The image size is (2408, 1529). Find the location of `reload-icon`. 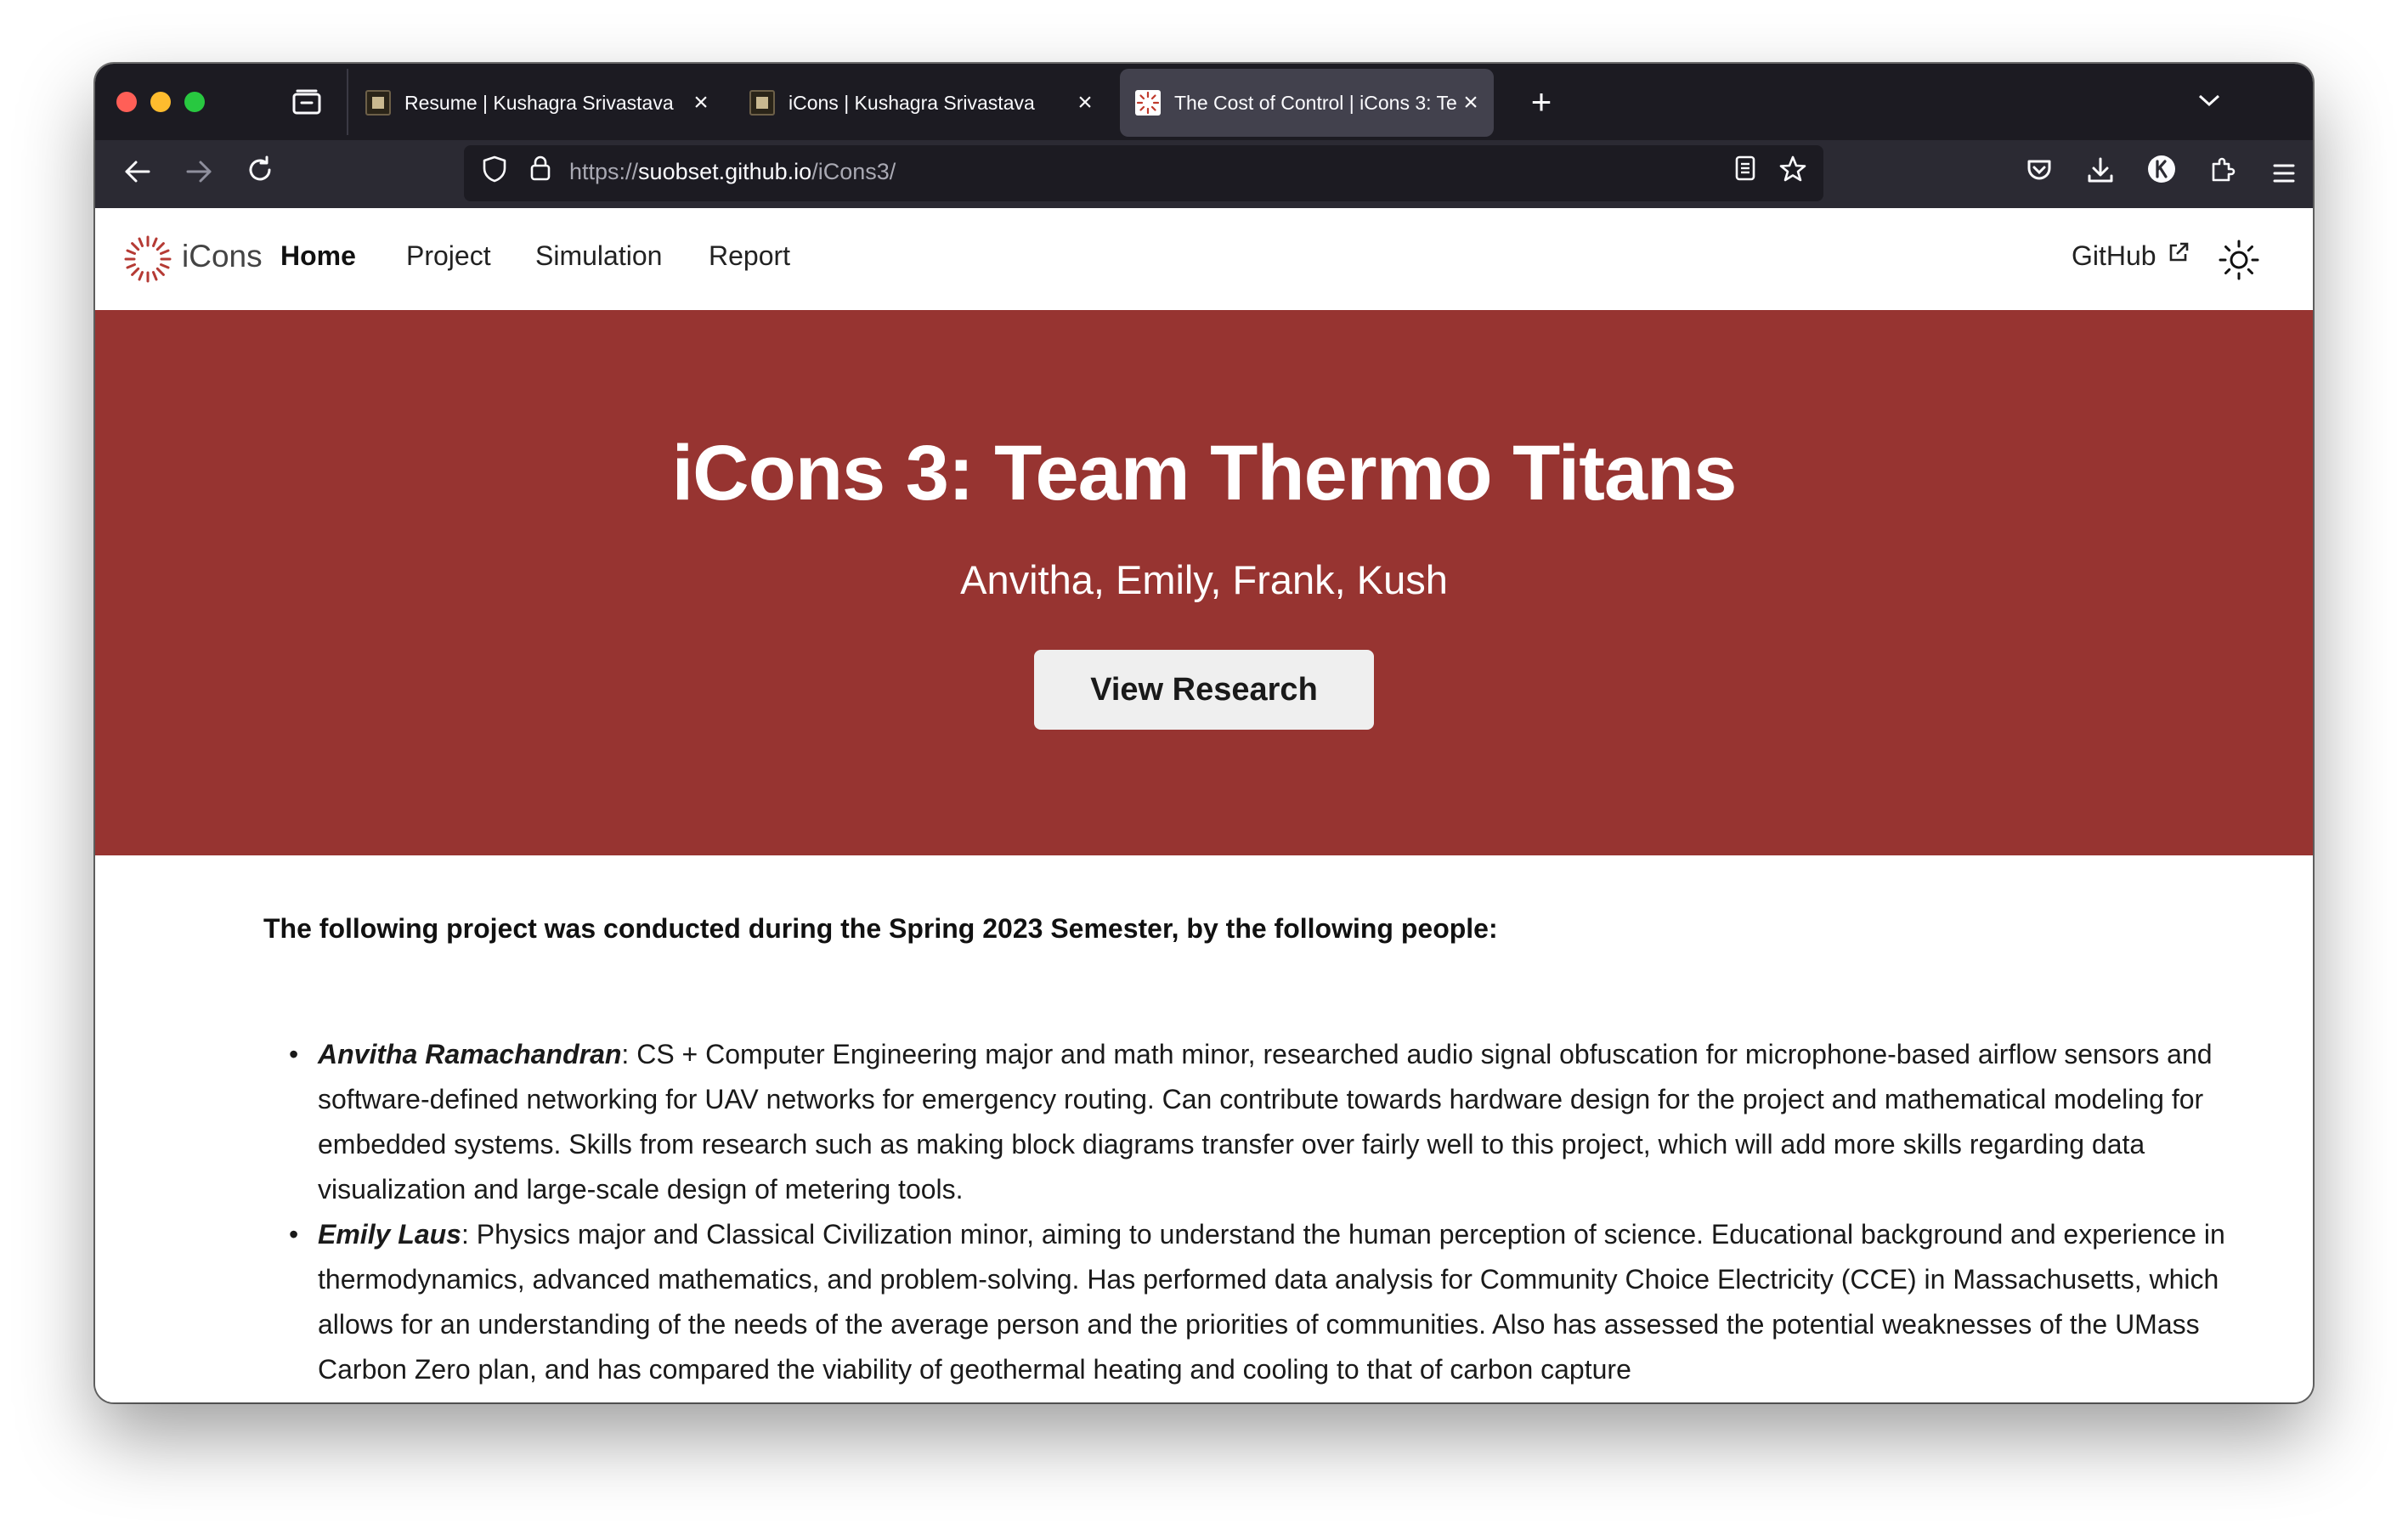

reload-icon is located at coordinates (260, 168).